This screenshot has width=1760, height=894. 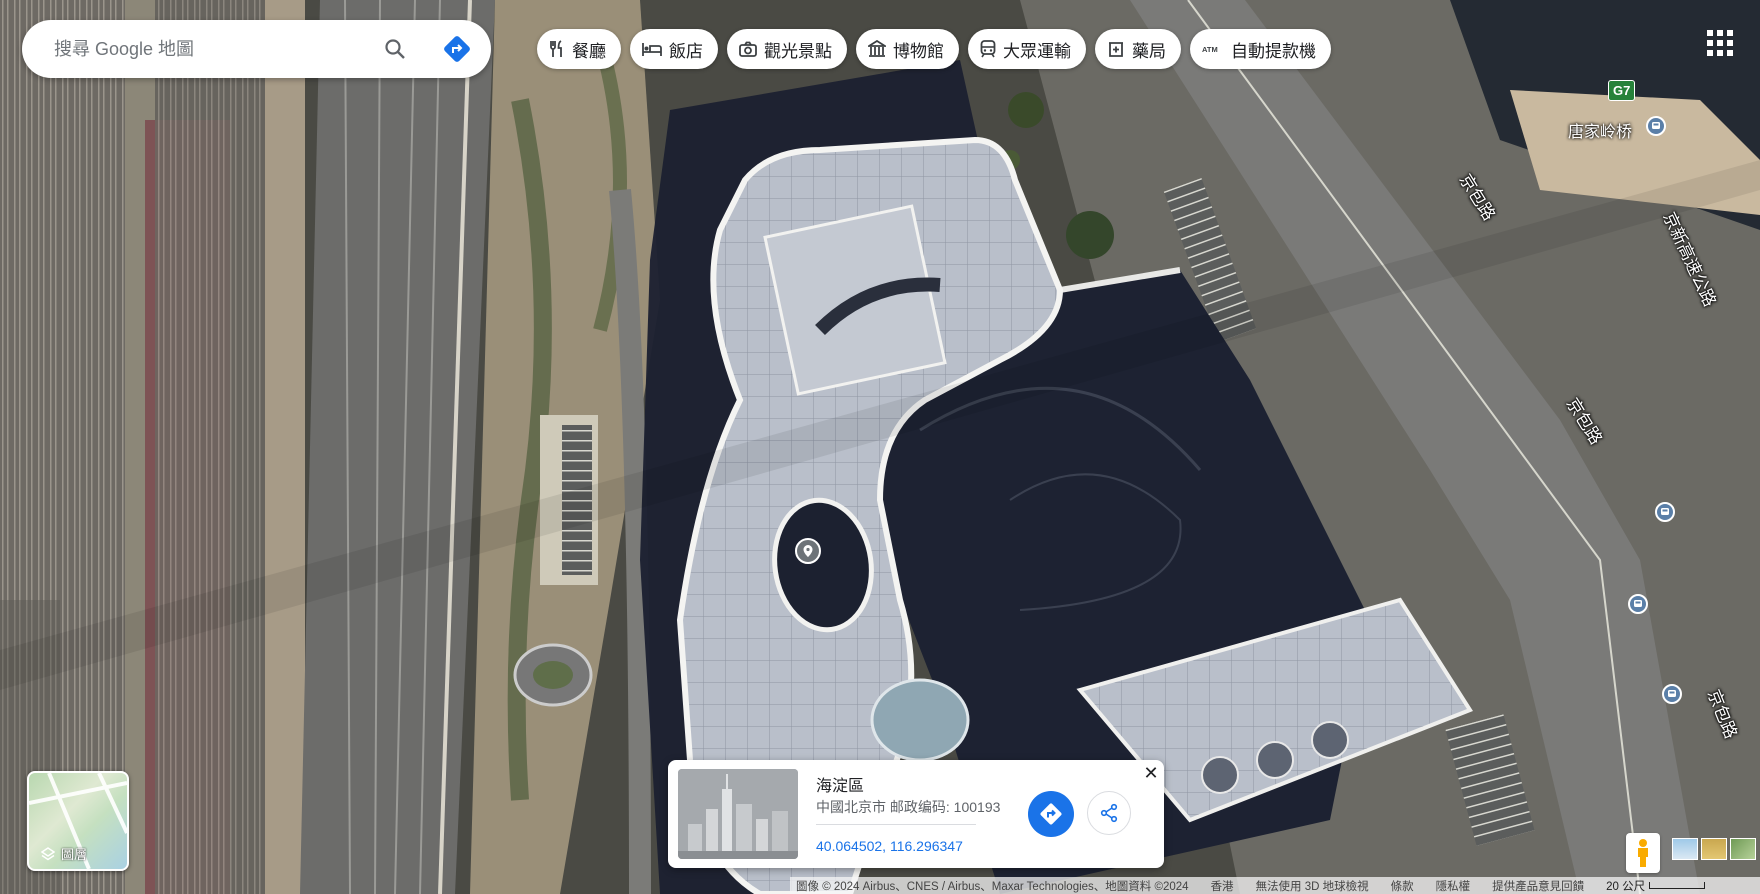 What do you see at coordinates (1538, 886) in the screenshot?
I see `feedback-link: 提供產品意見回饋` at bounding box center [1538, 886].